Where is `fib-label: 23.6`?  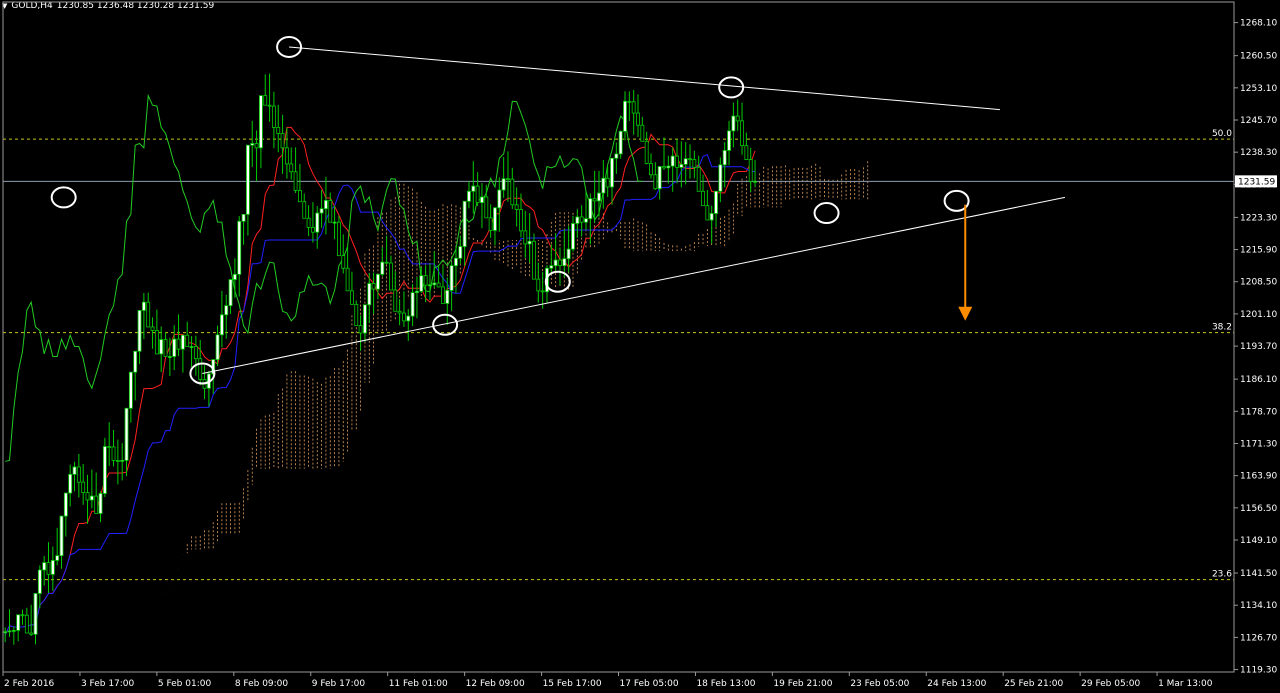 fib-label: 23.6 is located at coordinates (1222, 575).